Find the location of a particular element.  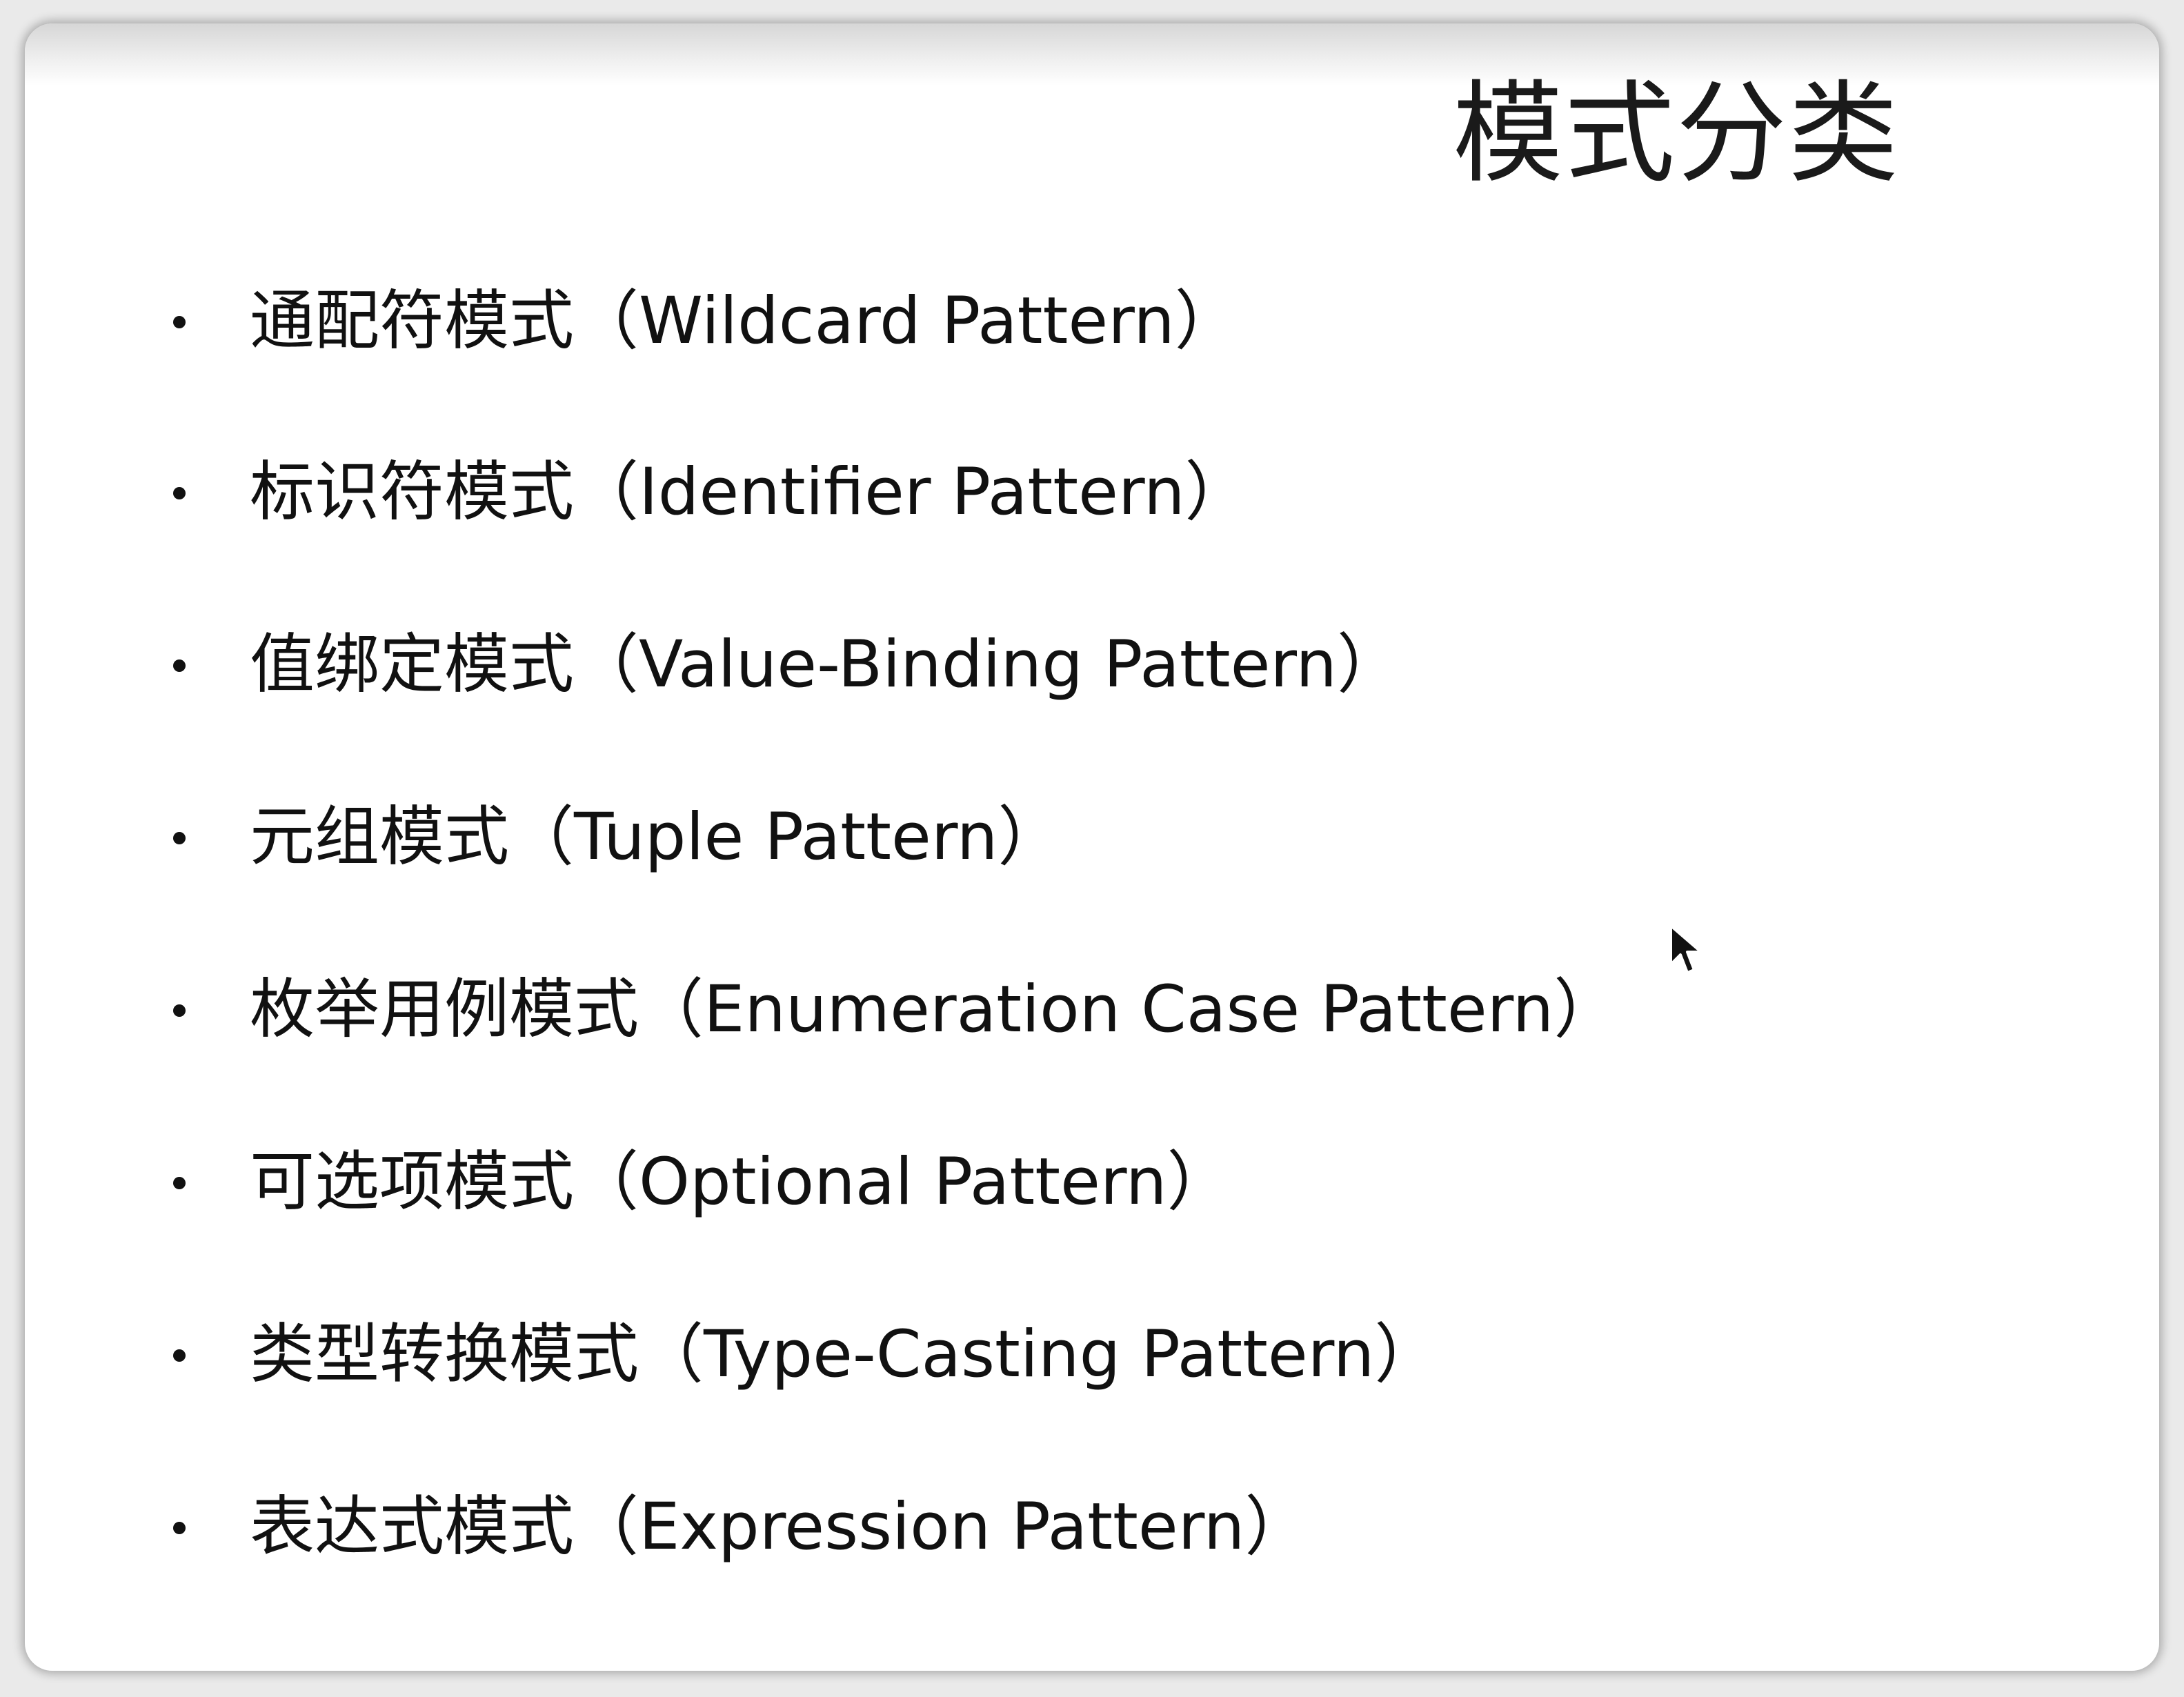

list-item-label: 通配符模式（Wildcard Pattern） is located at coordinates (745, 321).